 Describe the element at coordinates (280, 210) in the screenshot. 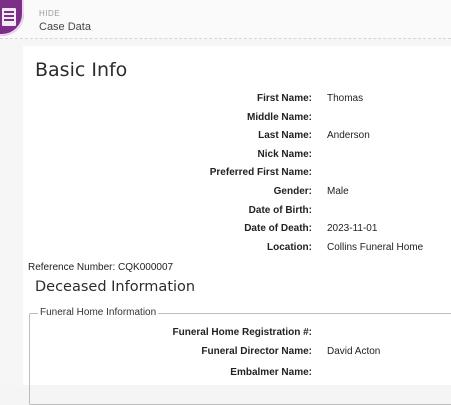

I see `field-label: Date of Birth:` at that location.